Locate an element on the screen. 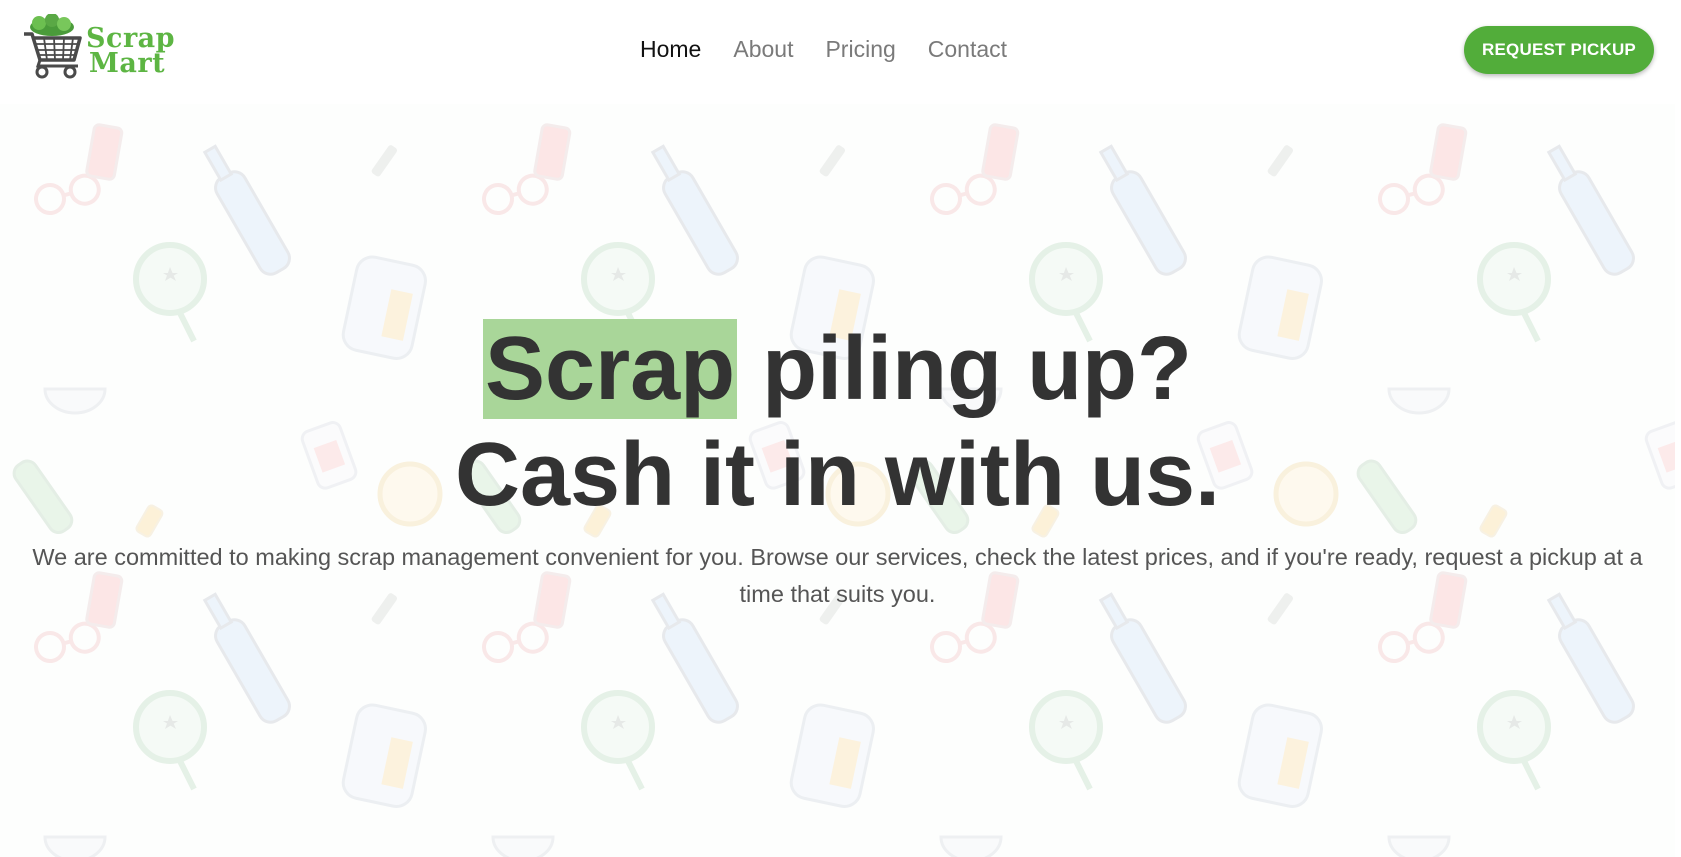 This screenshot has width=1681, height=857. brand-name: Scrap Mart is located at coordinates (130, 52).